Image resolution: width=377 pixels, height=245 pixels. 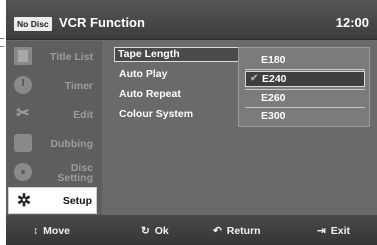 What do you see at coordinates (23, 113) in the screenshot?
I see `scissors-icon: ✂` at bounding box center [23, 113].